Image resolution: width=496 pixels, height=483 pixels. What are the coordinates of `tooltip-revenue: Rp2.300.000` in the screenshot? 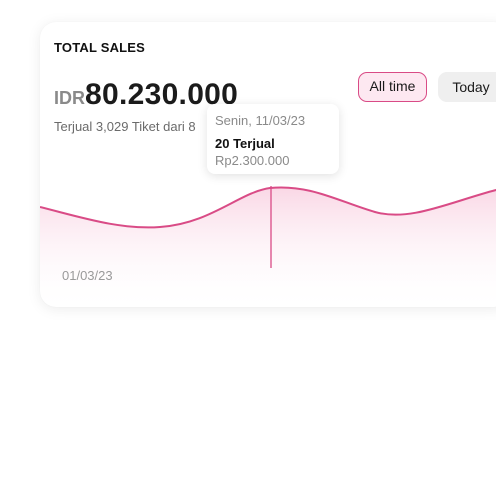 It's located at (252, 160).